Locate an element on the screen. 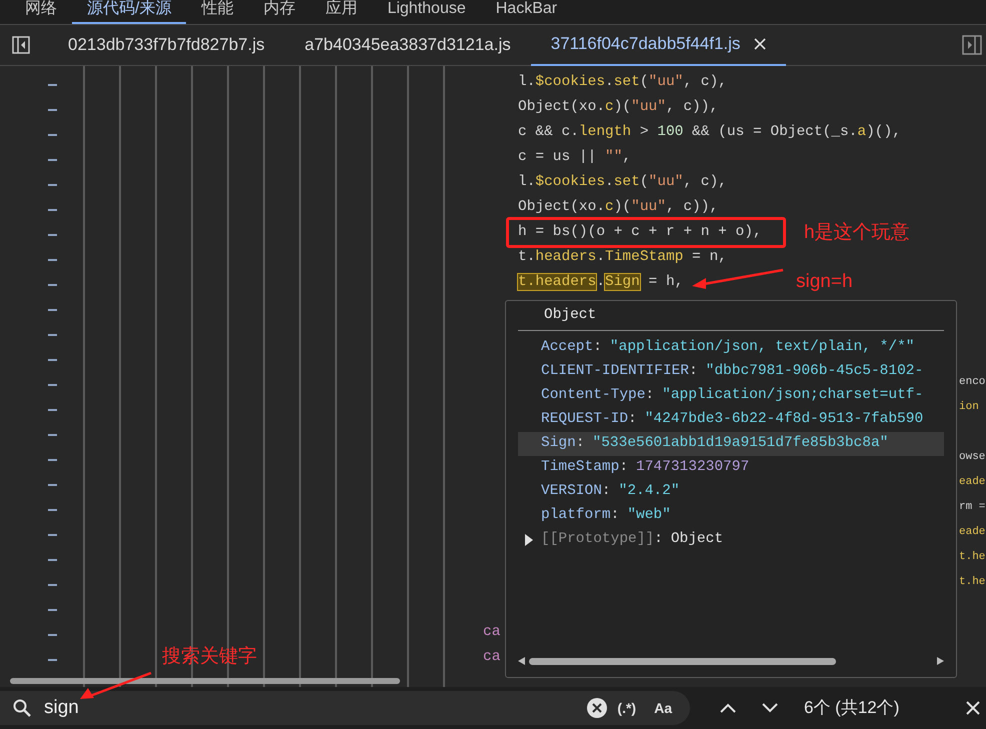  match-count: 6个 (共12个) is located at coordinates (852, 708).